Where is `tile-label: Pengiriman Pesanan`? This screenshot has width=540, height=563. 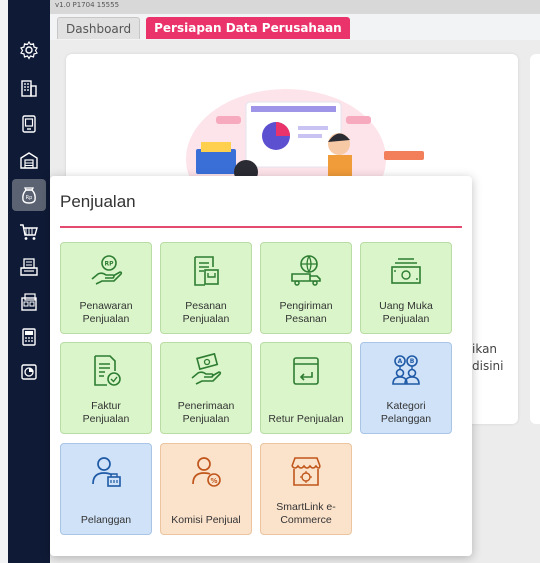 tile-label: Pengiriman Pesanan is located at coordinates (306, 312).